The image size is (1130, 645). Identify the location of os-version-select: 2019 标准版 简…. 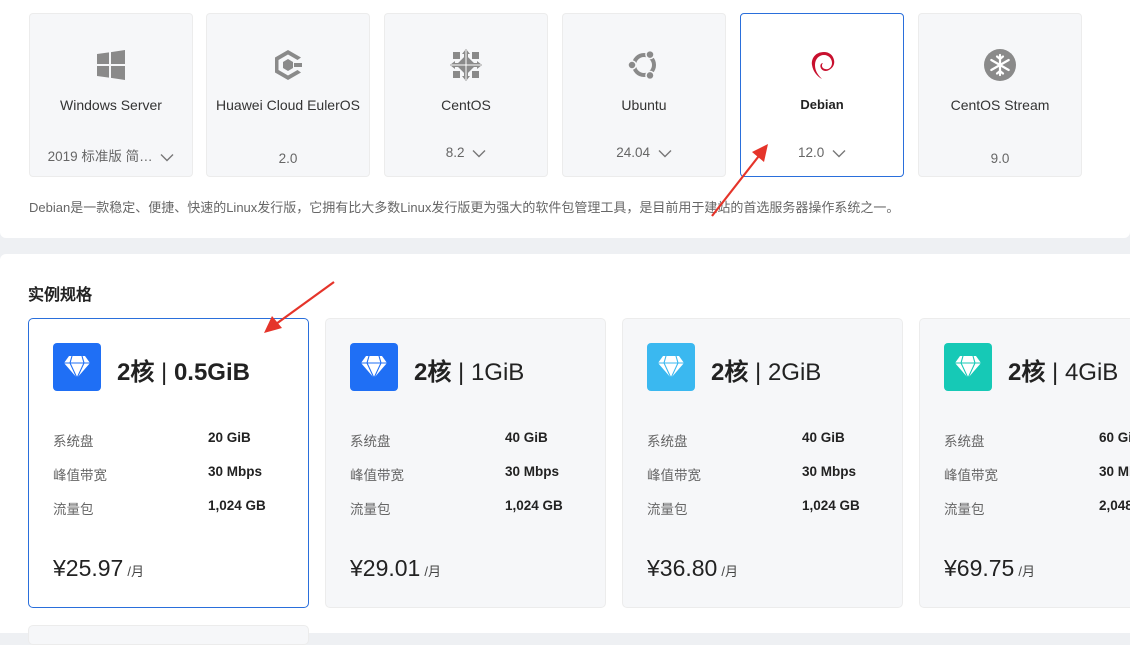
(111, 155).